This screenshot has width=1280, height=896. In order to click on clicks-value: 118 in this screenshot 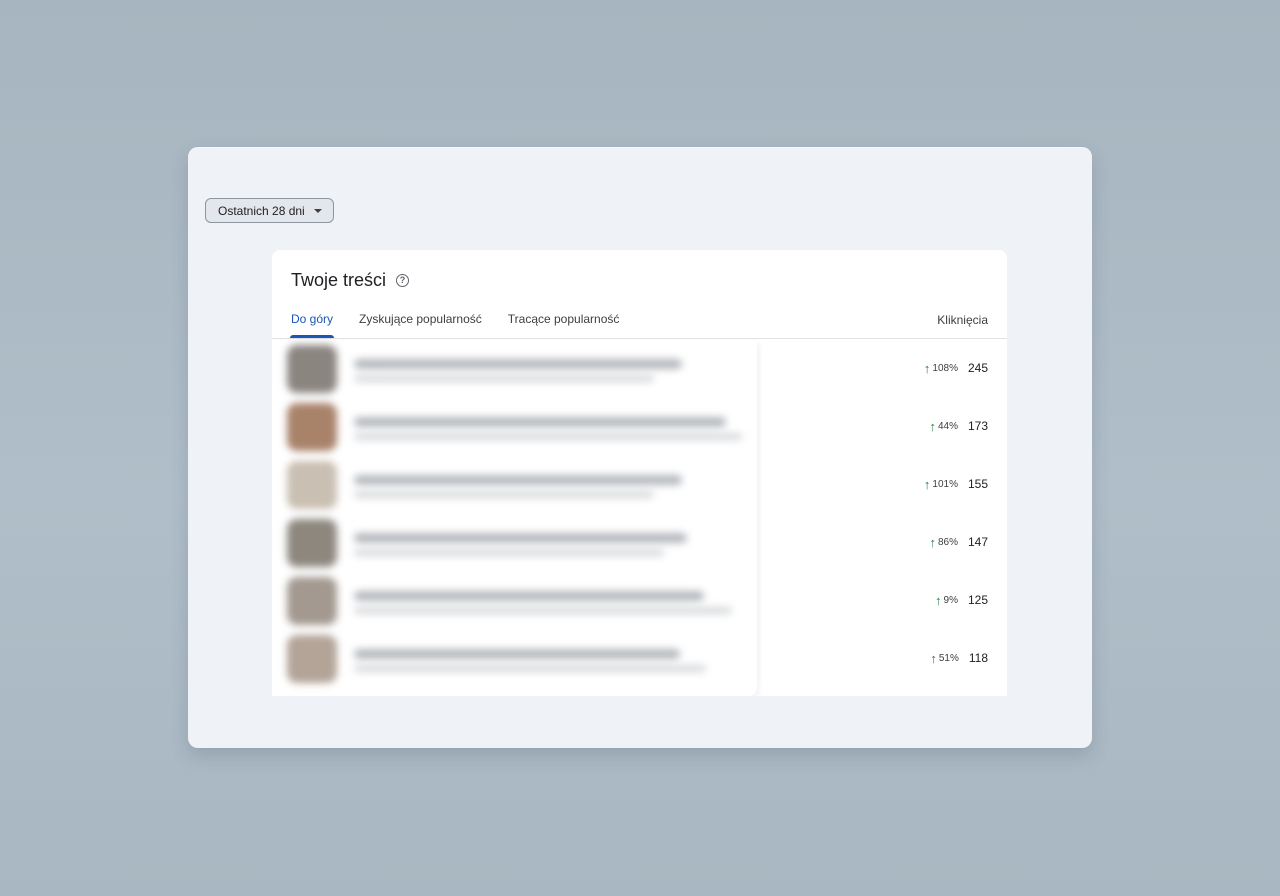, I will do `click(978, 658)`.